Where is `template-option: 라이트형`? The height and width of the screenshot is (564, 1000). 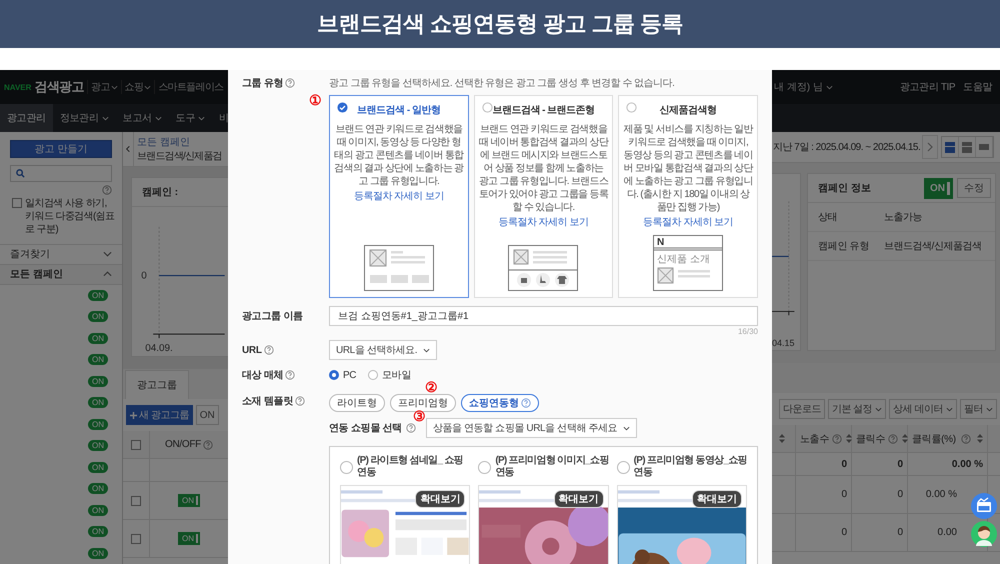 template-option: 라이트형 is located at coordinates (357, 403).